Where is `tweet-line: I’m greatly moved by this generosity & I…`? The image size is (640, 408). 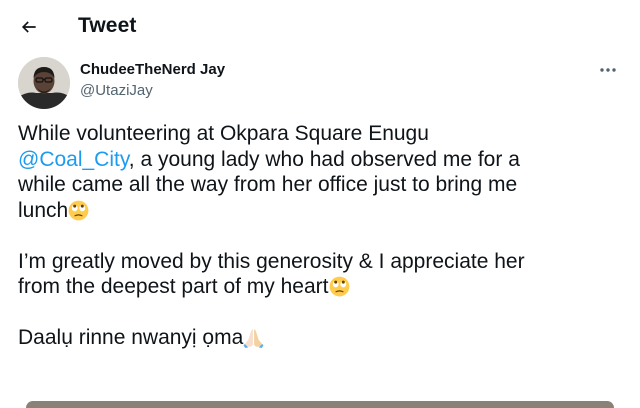
tweet-line: I’m greatly moved by this generosity & I… is located at coordinates (271, 261).